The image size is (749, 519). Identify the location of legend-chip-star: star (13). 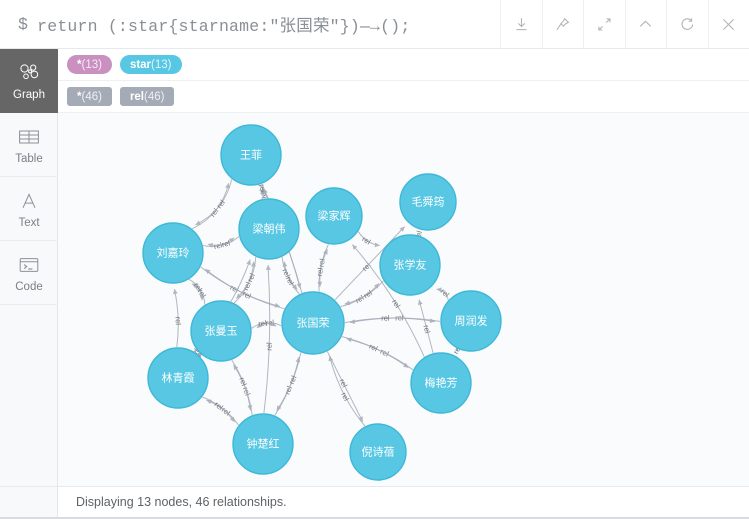
(150, 64).